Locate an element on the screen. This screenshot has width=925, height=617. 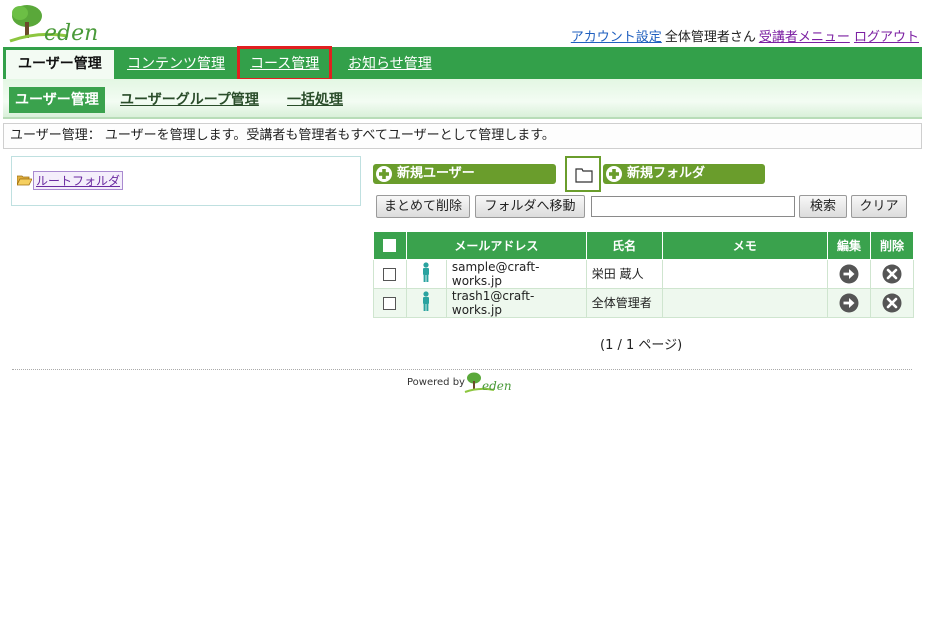
email-cell: sample@craft-works.jp is located at coordinates (516, 273).